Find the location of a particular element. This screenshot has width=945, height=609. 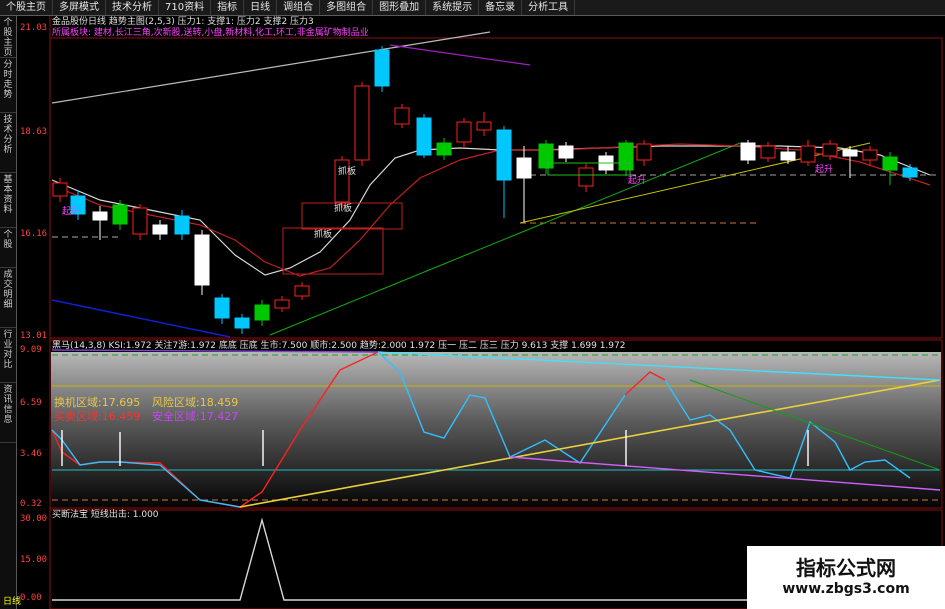

trend-line-purple is located at coordinates (460, 55).